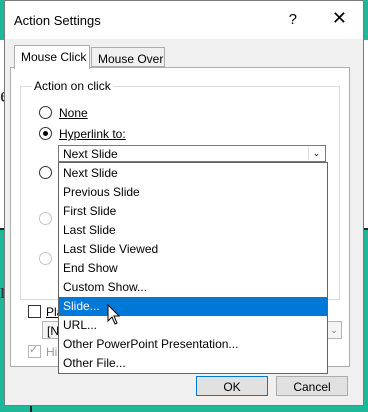 The height and width of the screenshot is (412, 368). I want to click on cancel-button: Cancel, so click(312, 386).